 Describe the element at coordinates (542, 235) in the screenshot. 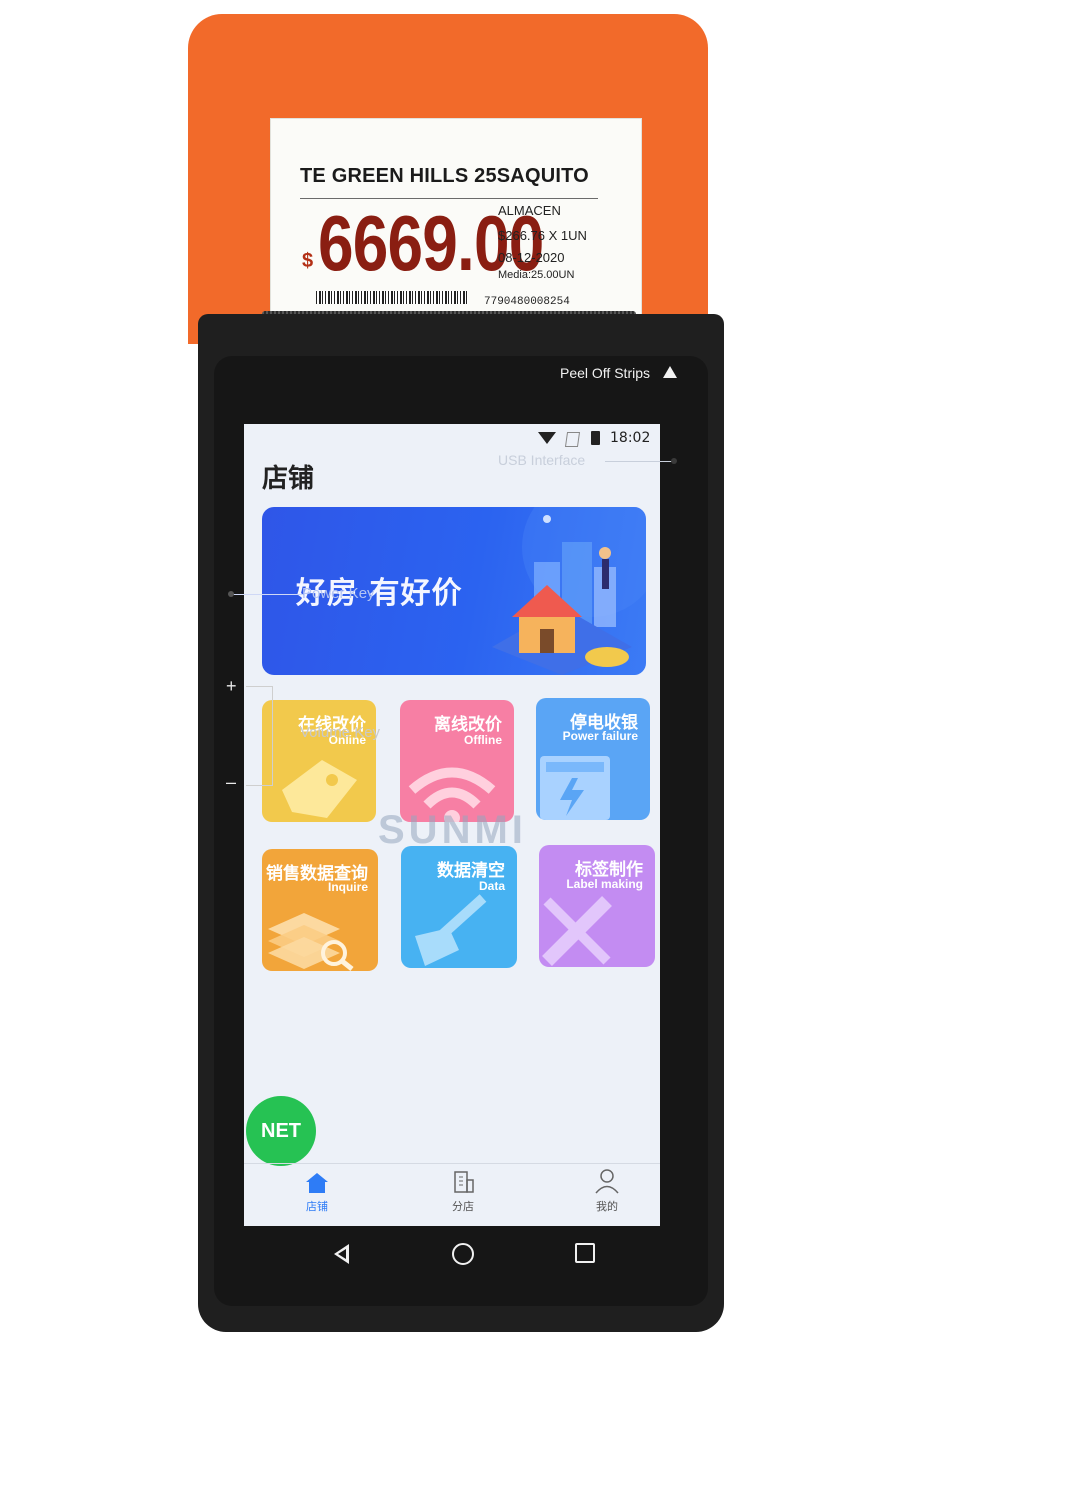

I see `receipt-unit-price: $266.76 X 1UN` at that location.